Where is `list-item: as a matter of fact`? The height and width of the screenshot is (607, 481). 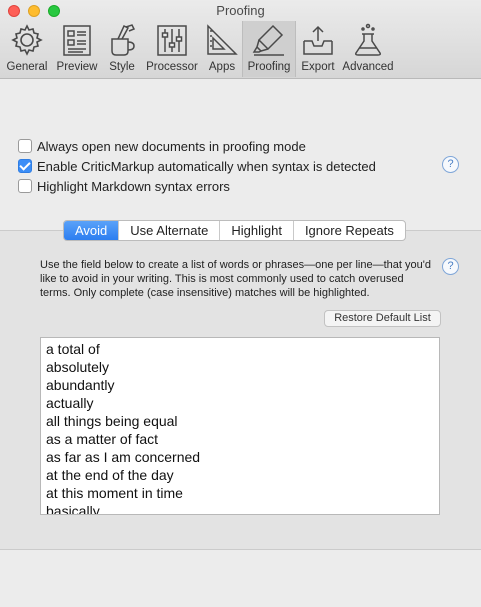 list-item: as a matter of fact is located at coordinates (102, 439).